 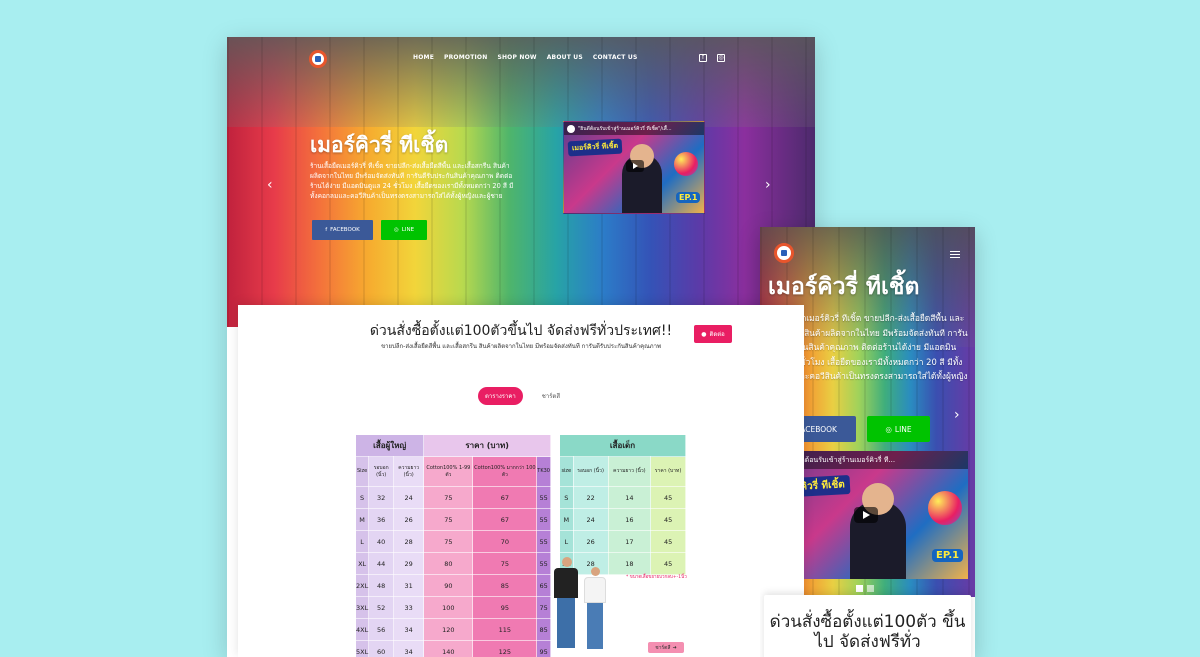 I want to click on facebook-button: f FACEBOOK, so click(x=342, y=230).